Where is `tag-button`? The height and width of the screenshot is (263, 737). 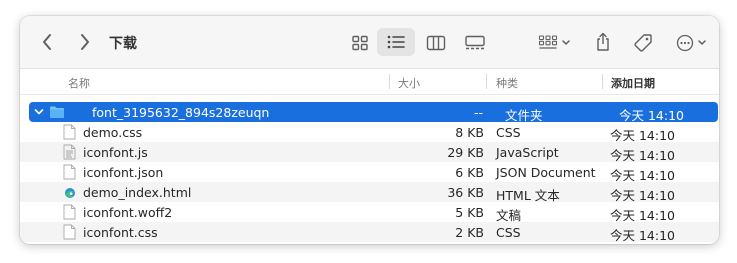 tag-button is located at coordinates (643, 43).